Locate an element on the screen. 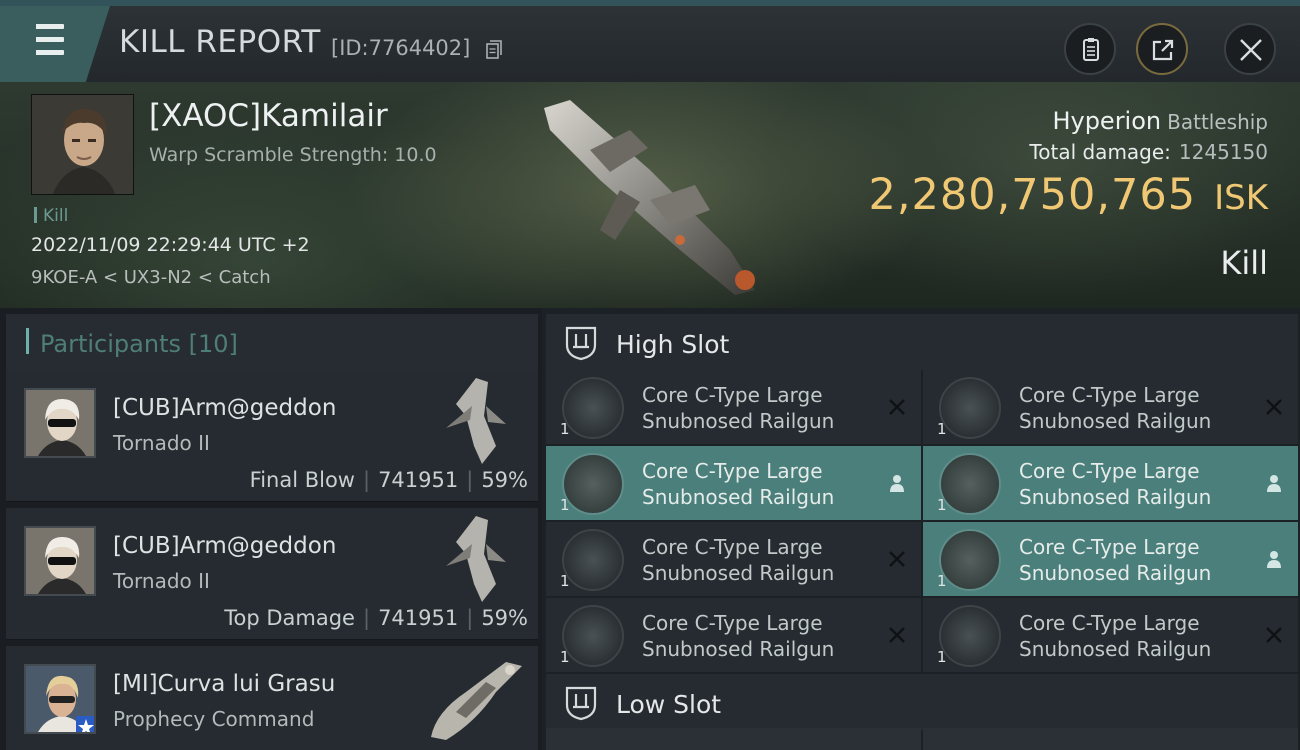  participant-name: [MI]Curva lui Grasu is located at coordinates (224, 684).